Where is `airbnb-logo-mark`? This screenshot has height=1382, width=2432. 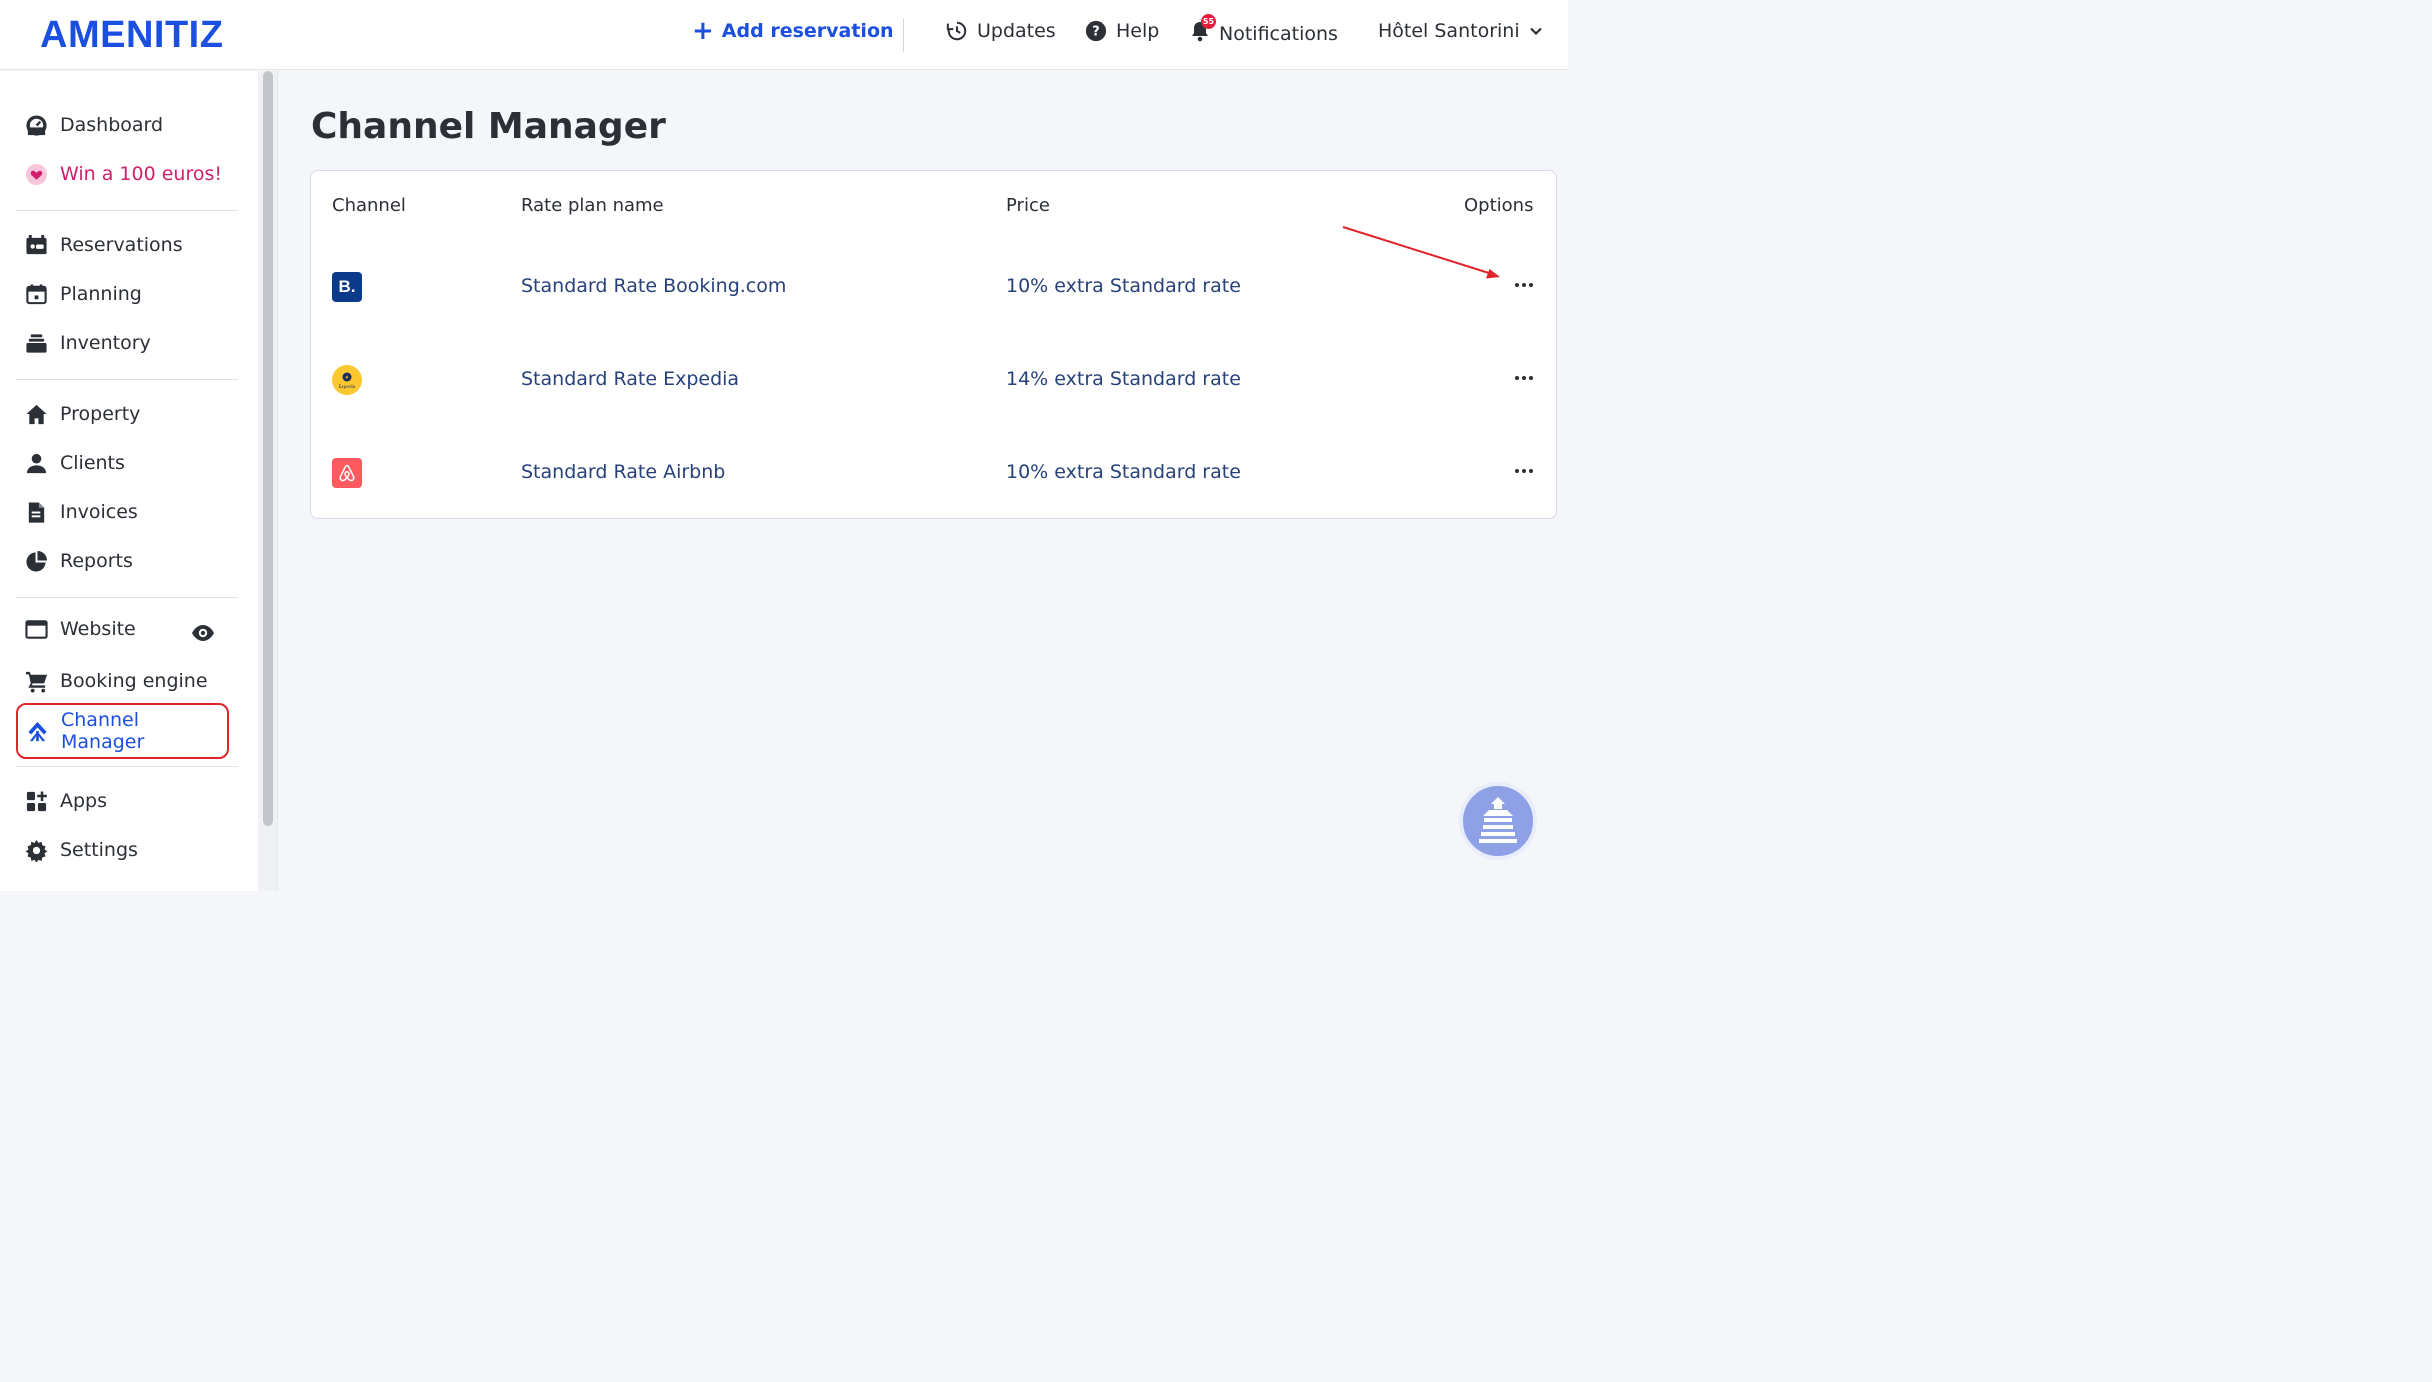 airbnb-logo-mark is located at coordinates (347, 473).